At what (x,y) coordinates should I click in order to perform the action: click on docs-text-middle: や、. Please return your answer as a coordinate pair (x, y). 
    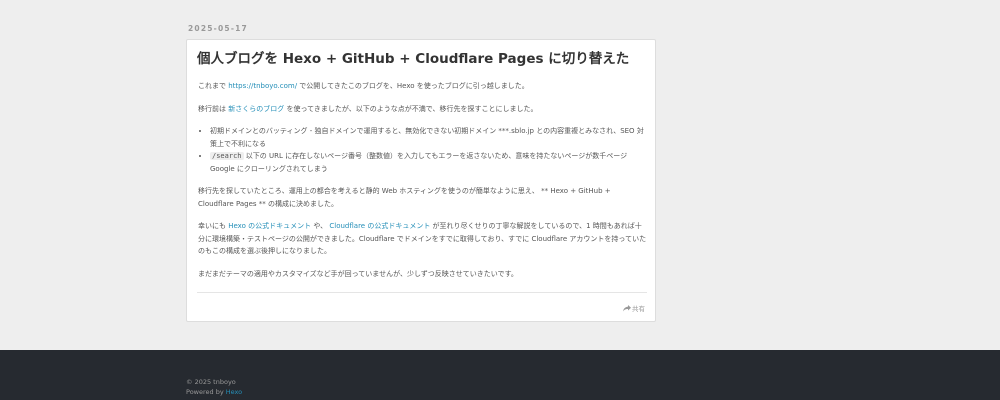
    Looking at the image, I should click on (320, 226).